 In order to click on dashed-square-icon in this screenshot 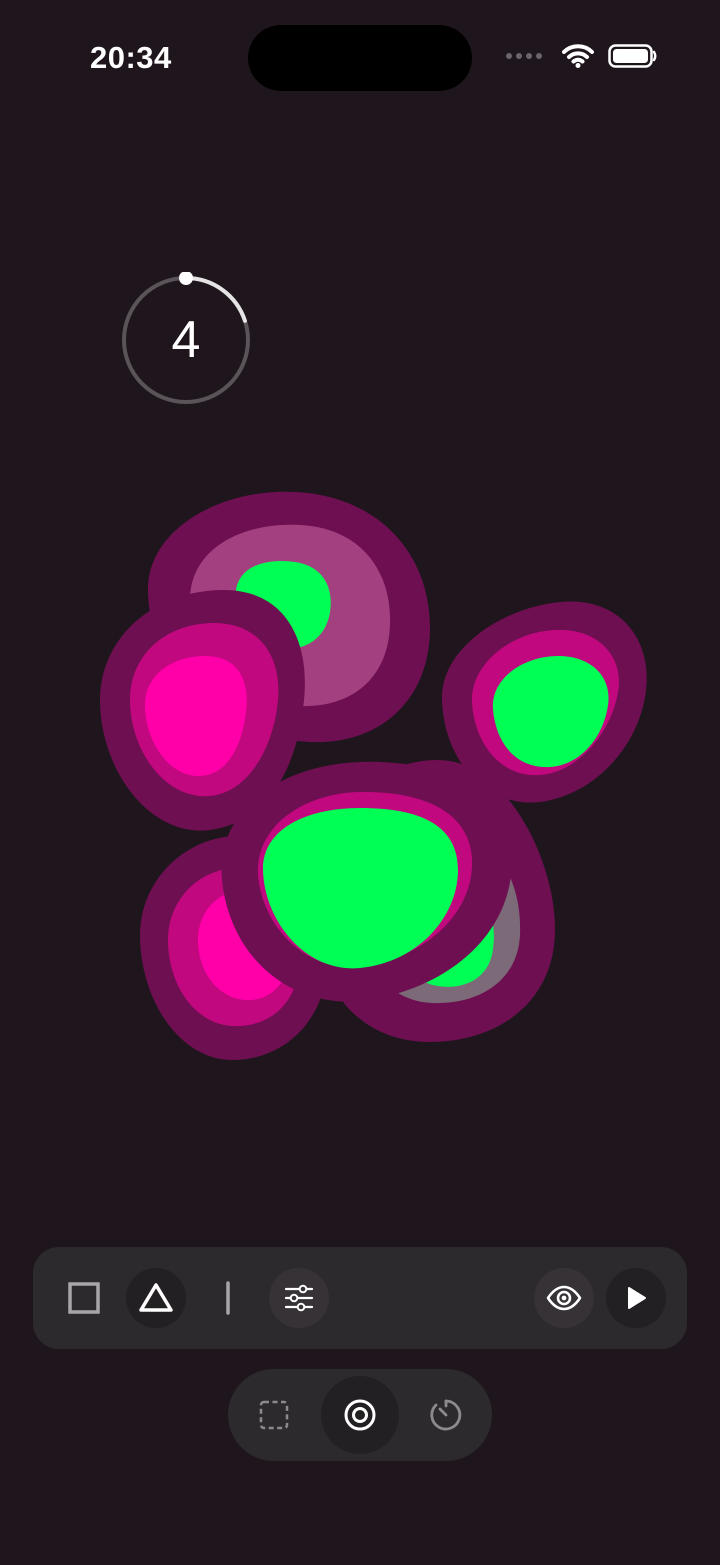, I will do `click(274, 1415)`.